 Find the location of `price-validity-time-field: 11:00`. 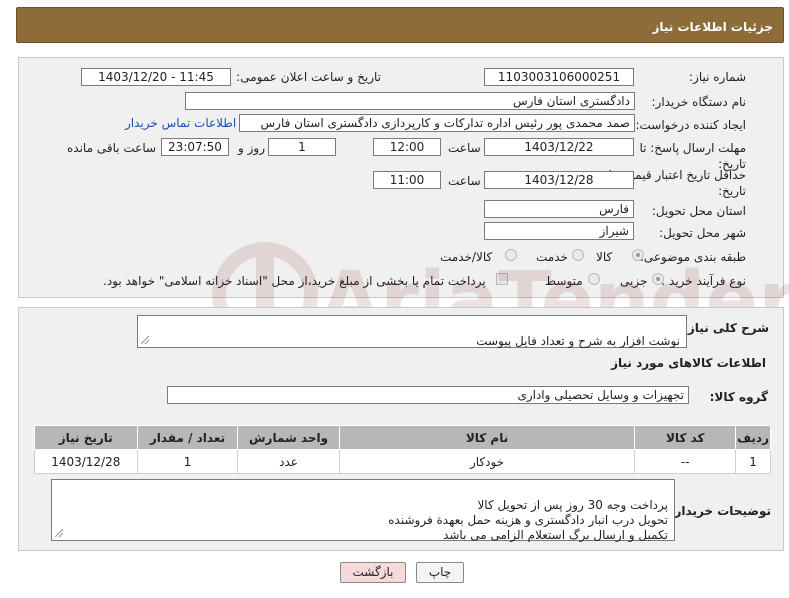

price-validity-time-field: 11:00 is located at coordinates (407, 180).